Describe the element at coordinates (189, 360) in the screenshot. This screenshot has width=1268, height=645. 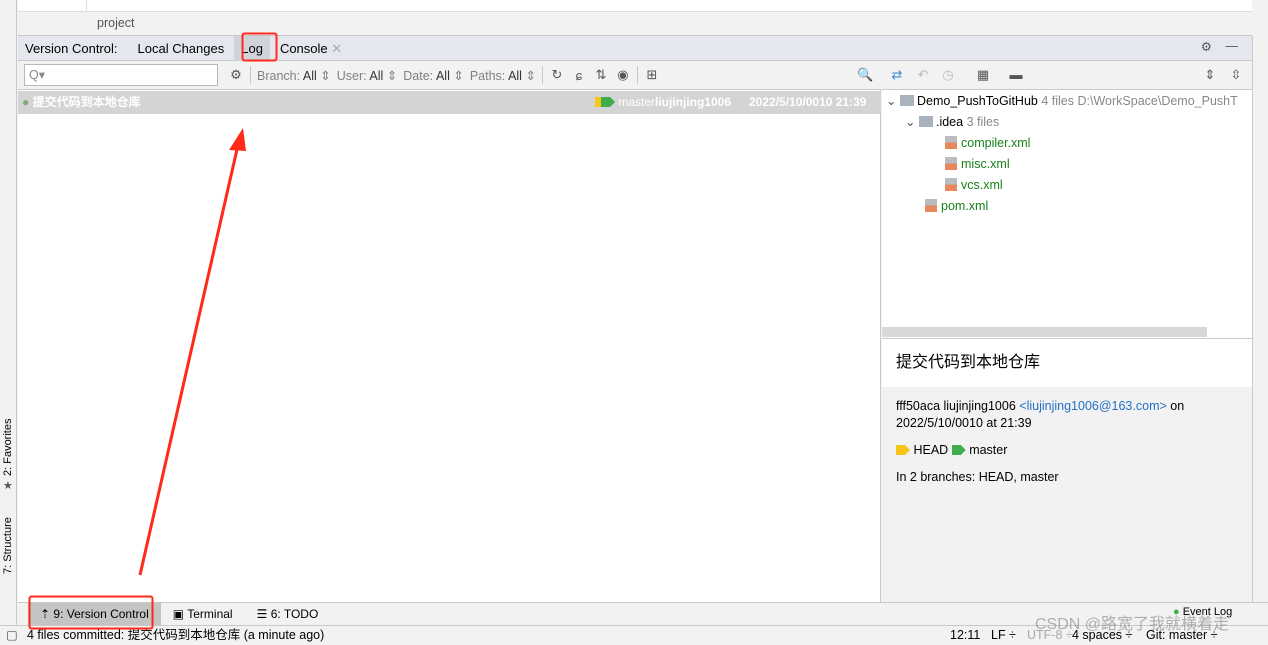
I see `annotation-arrow-shaft` at that location.